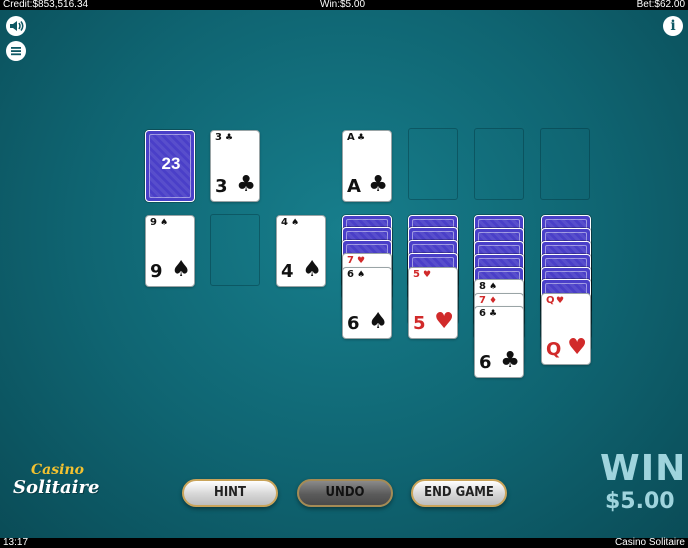  What do you see at coordinates (482, 286) in the screenshot?
I see `card-rank-small: 8` at bounding box center [482, 286].